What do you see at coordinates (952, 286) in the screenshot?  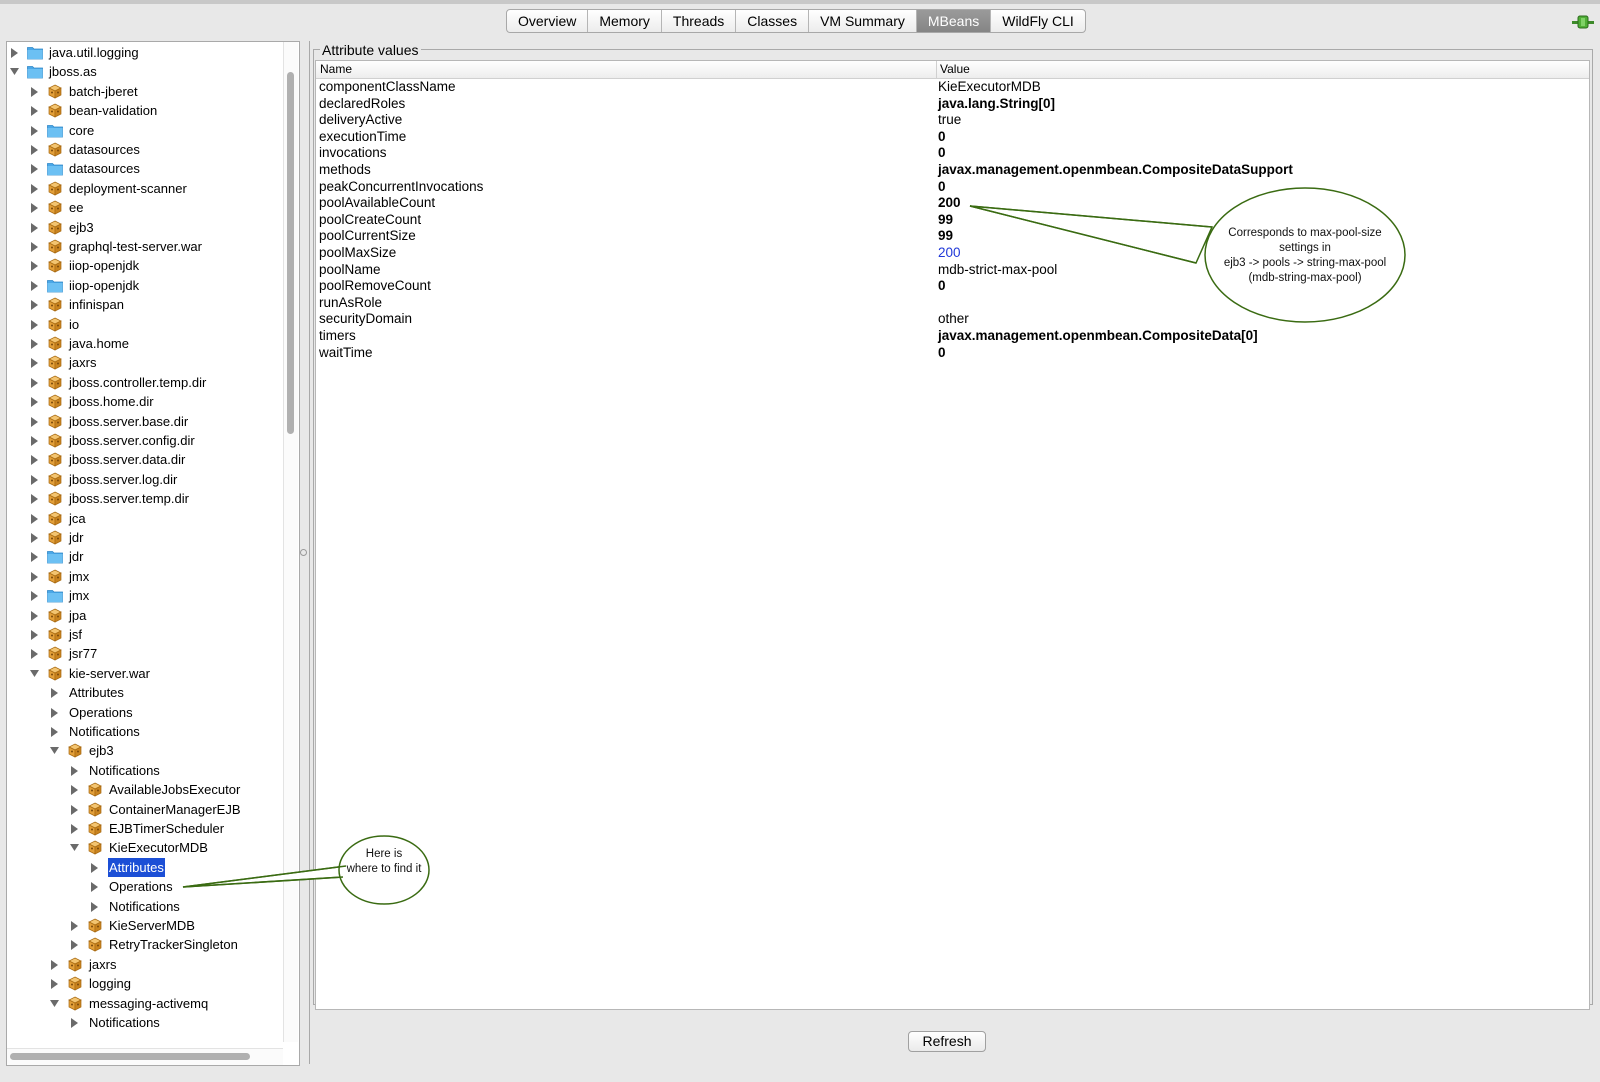 I see `attribute-row-poolremovecount: poolRemoveCount 0` at bounding box center [952, 286].